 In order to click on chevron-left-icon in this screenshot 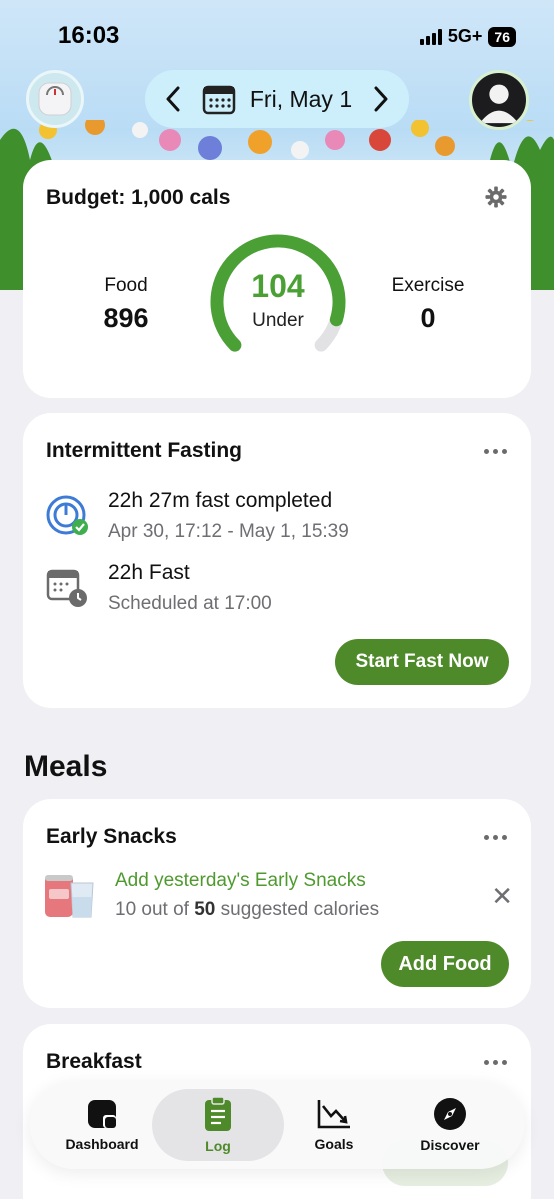, I will do `click(173, 99)`.